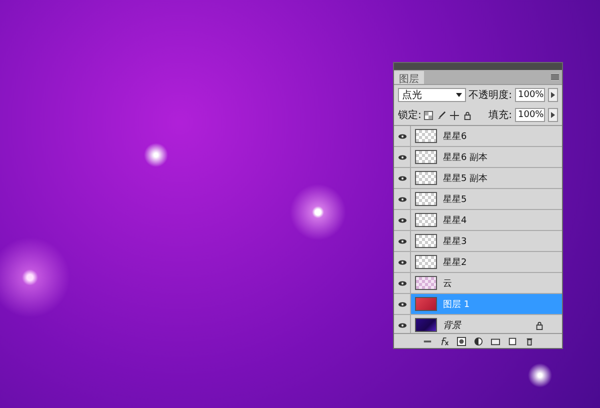  Describe the element at coordinates (530, 115) in the screenshot. I see `fill-field: 100%` at that location.